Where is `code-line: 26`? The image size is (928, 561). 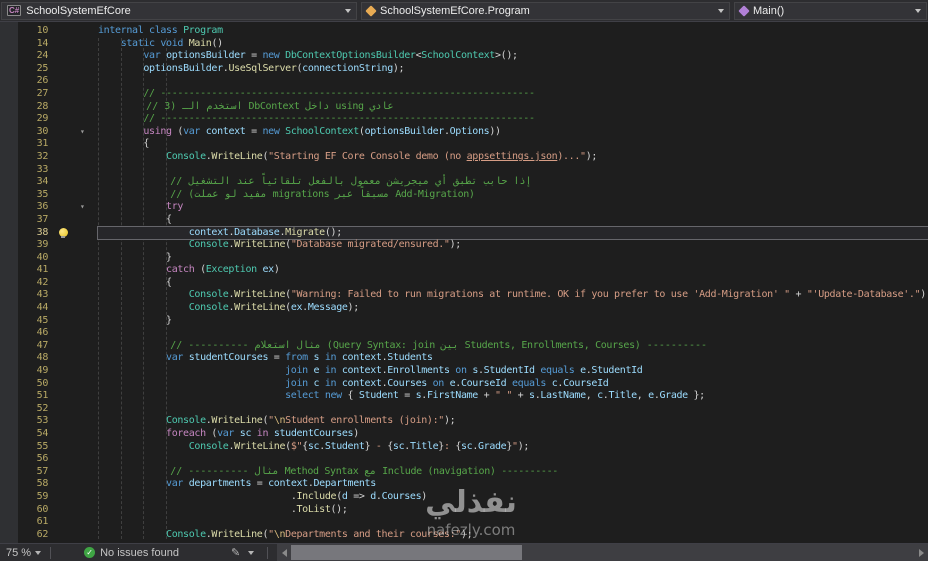 code-line: 26 is located at coordinates (464, 81).